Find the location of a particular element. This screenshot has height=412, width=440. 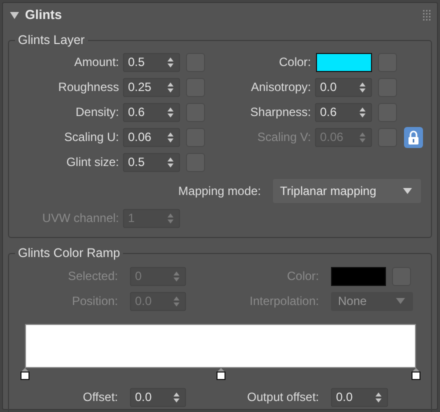

padlock-icon is located at coordinates (413, 137).